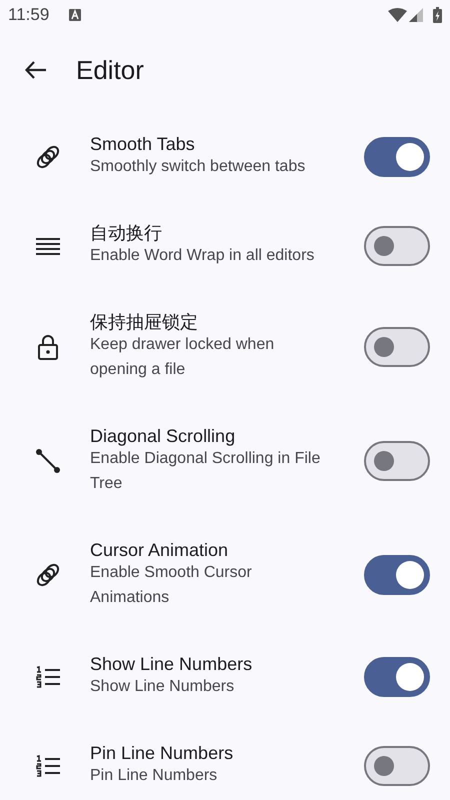 The height and width of the screenshot is (800, 450). What do you see at coordinates (162, 753) in the screenshot?
I see `setting-title: Pin Line Numbers` at bounding box center [162, 753].